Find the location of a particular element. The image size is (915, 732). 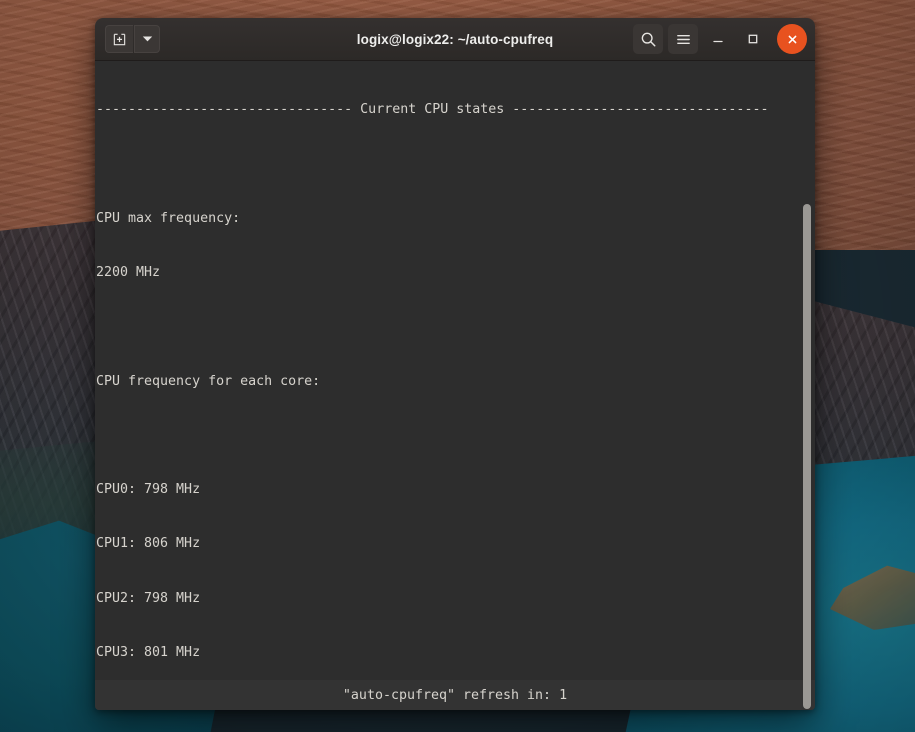

titlebar-left-controls is located at coordinates (132, 39).